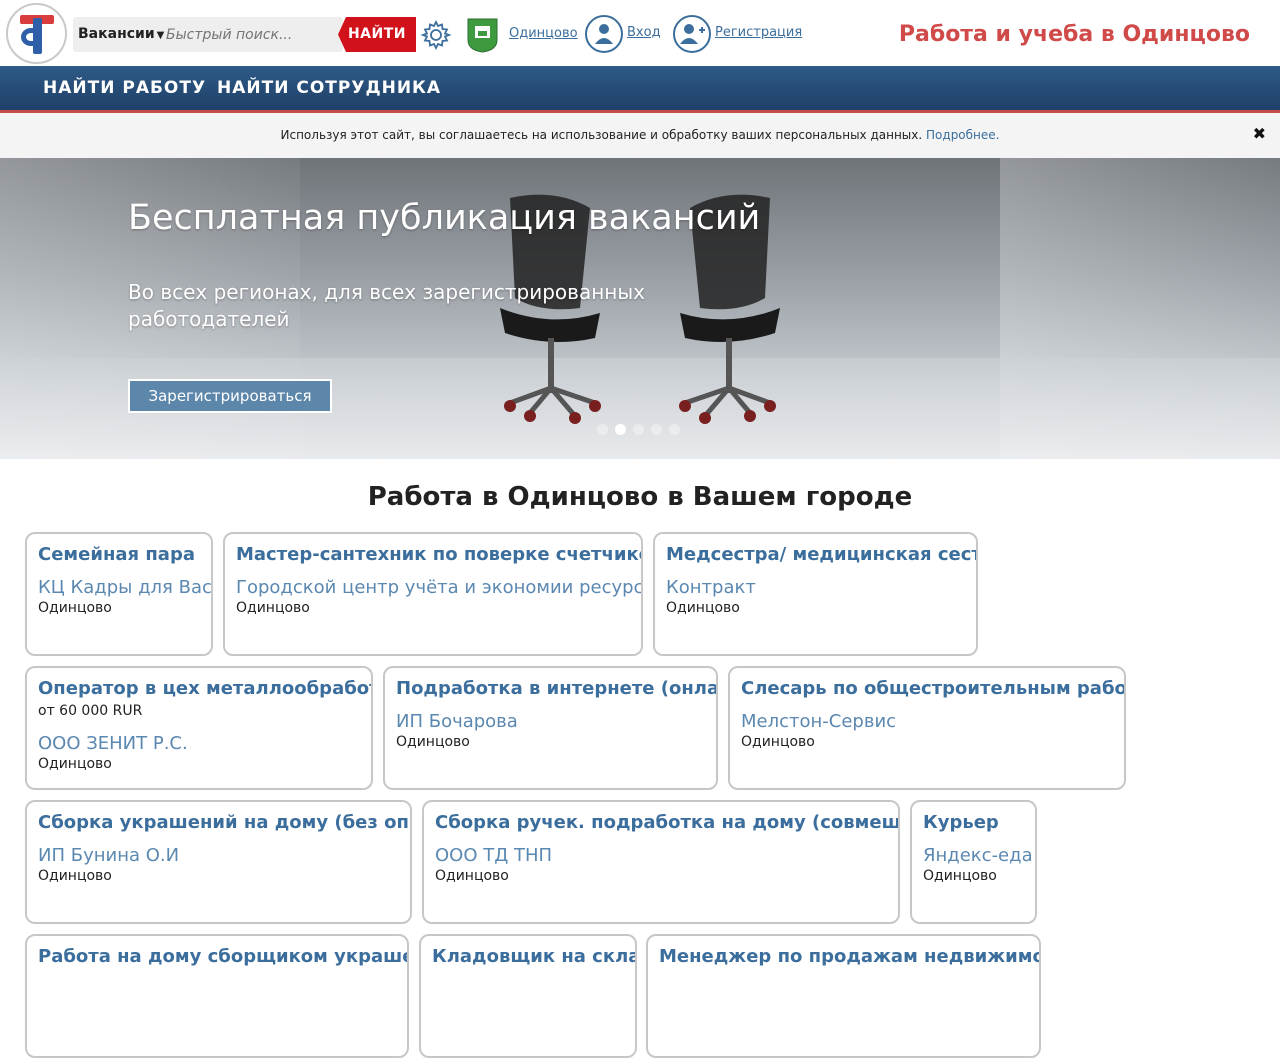 The image size is (1280, 1058). I want to click on search-input, so click(251, 34).